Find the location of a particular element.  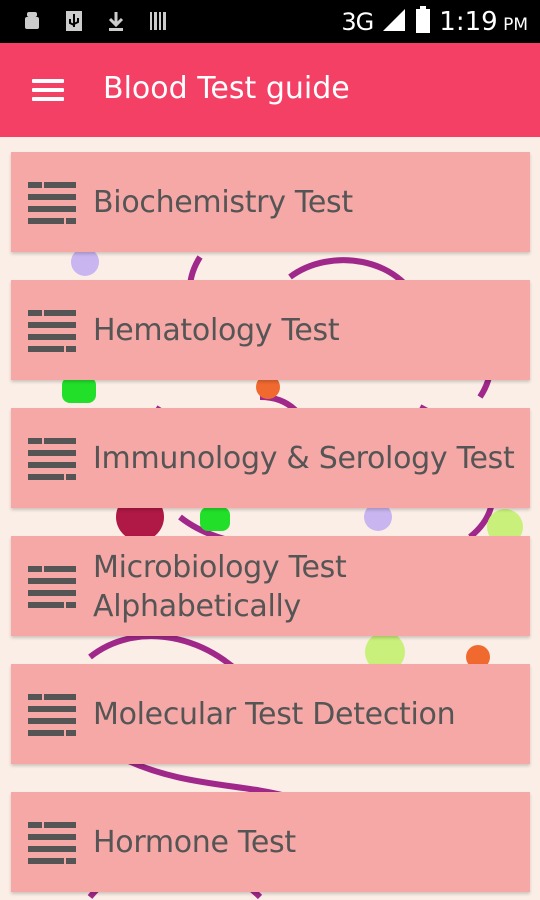

clock: 1:19 PM is located at coordinates (483, 22).